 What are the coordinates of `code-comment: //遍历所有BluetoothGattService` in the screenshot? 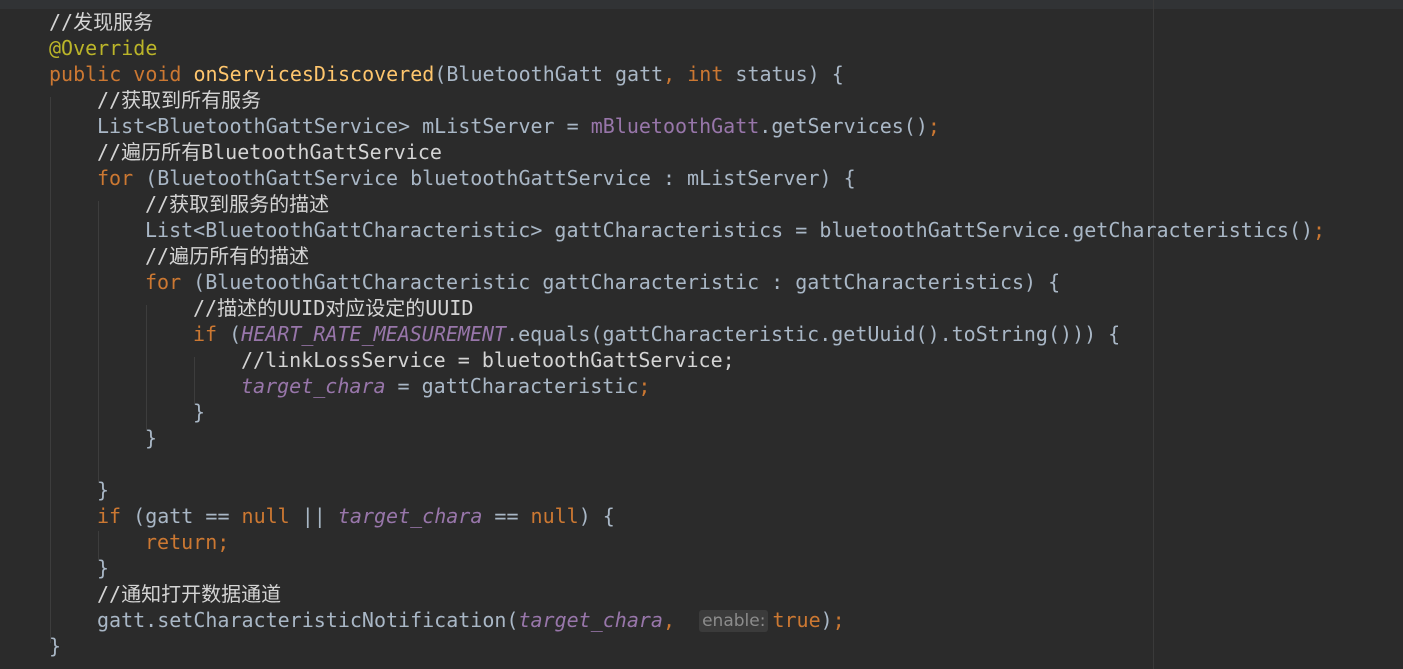 It's located at (269, 152).